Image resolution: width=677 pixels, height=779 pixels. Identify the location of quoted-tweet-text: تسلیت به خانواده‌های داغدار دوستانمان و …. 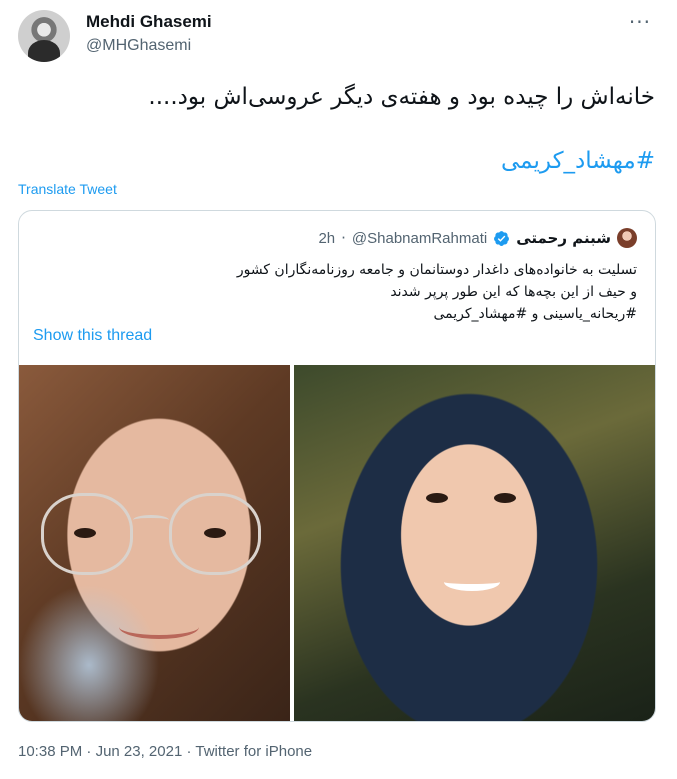
(337, 292).